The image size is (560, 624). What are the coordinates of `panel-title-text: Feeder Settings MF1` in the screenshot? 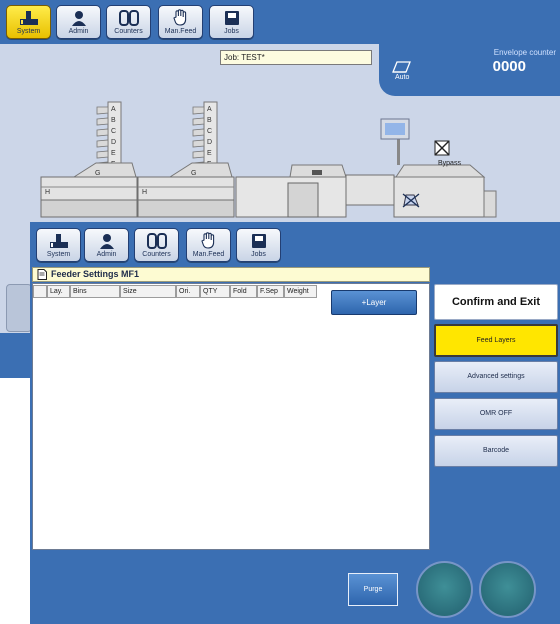 It's located at (95, 274).